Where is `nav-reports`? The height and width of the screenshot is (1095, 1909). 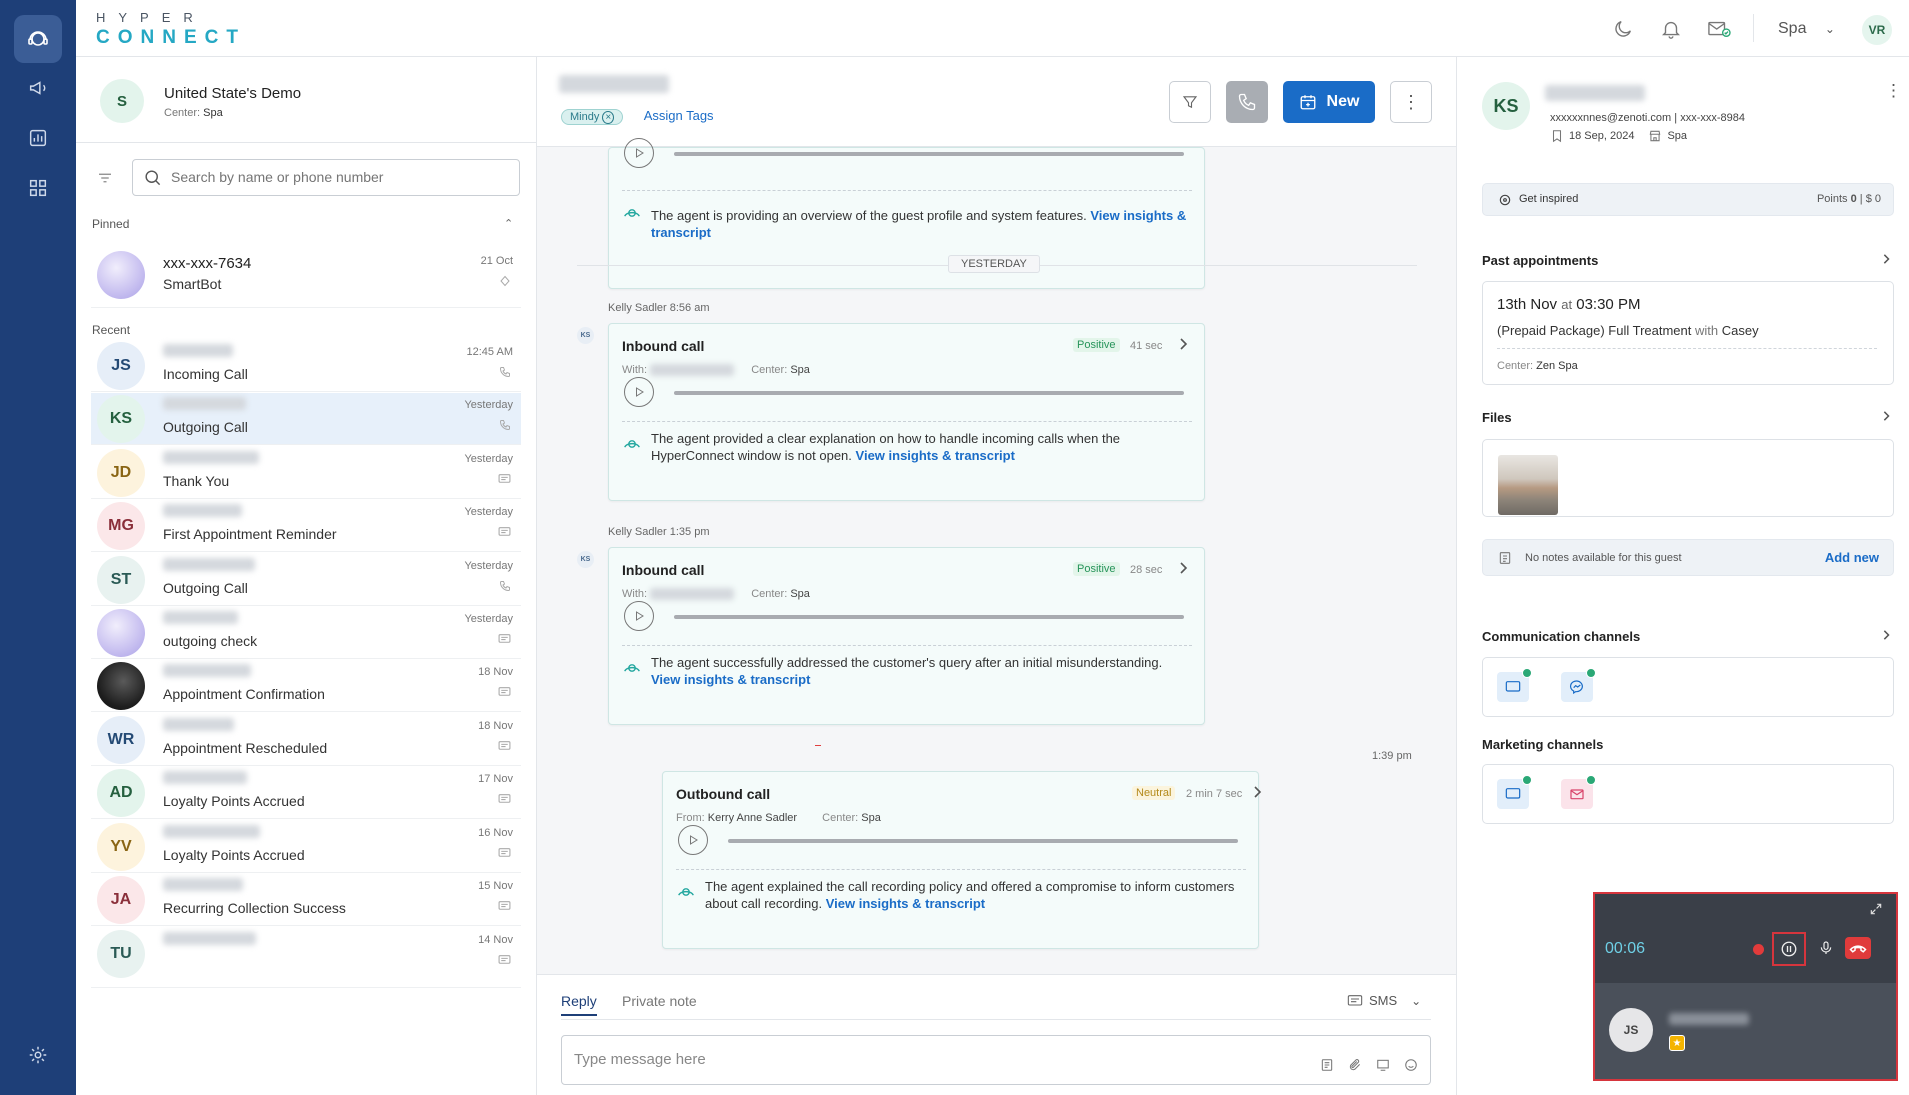 nav-reports is located at coordinates (38, 138).